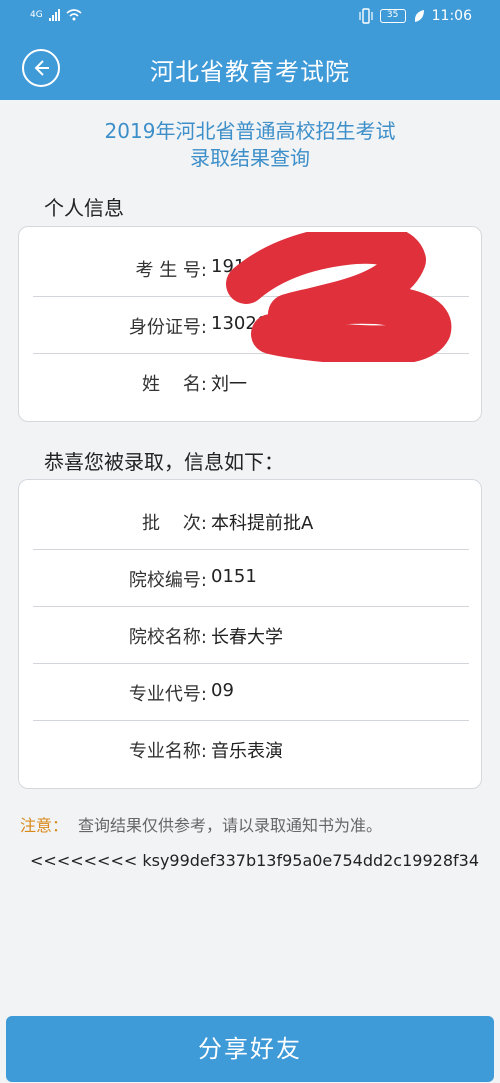 This screenshot has height=1083, width=500. I want to click on info-row-school-name: 院校名称: 长春大学, so click(251, 635).